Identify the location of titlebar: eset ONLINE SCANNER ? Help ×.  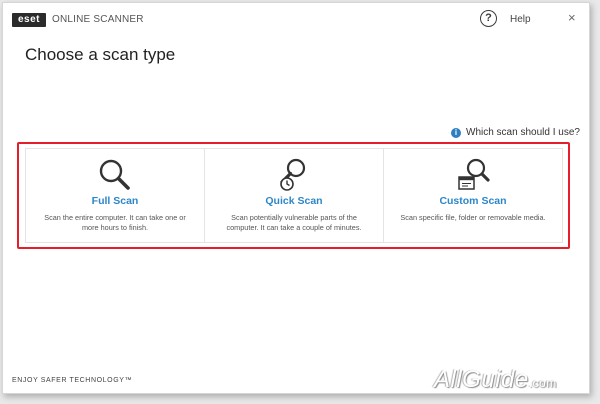
(296, 19).